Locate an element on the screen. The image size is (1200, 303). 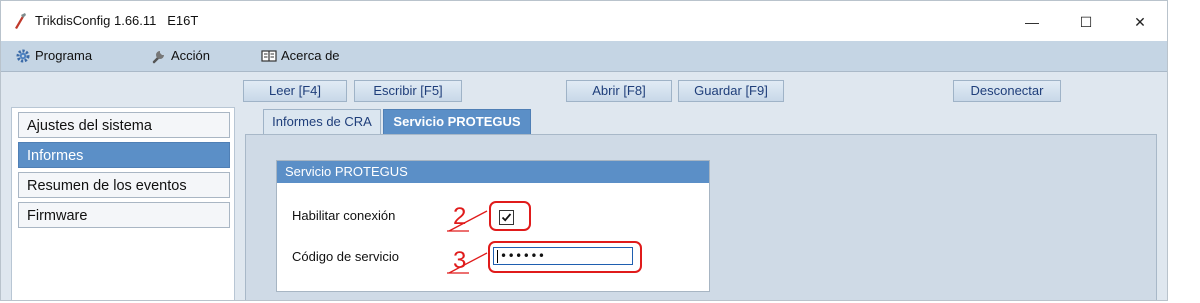
sidebar-item-ajustes: Ajustes del sistema is located at coordinates (124, 125).